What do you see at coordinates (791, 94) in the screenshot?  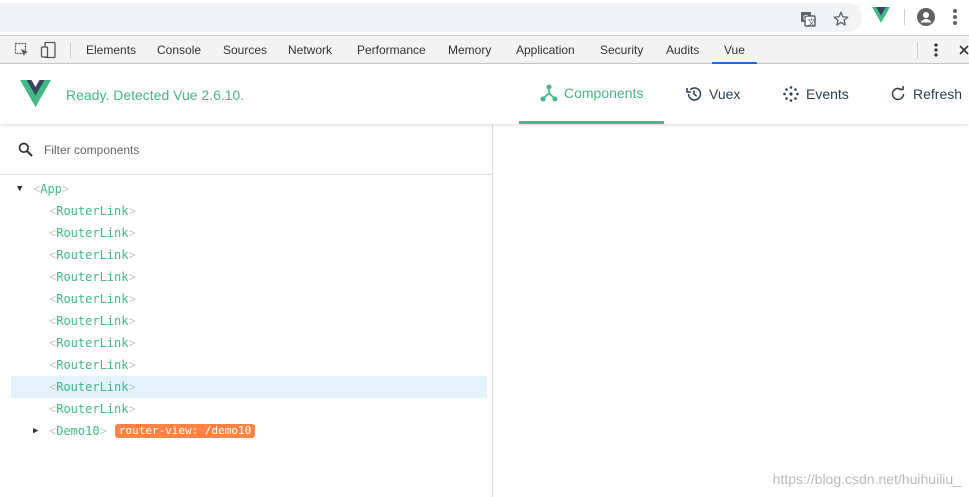 I see `events-icon` at bounding box center [791, 94].